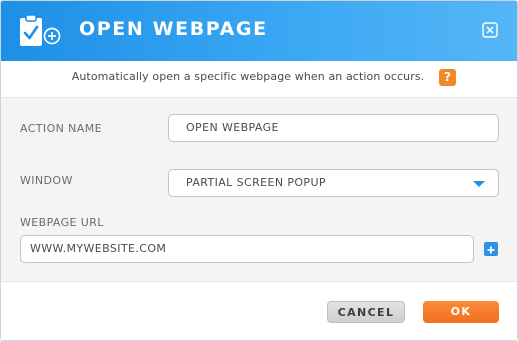  What do you see at coordinates (247, 249) in the screenshot?
I see `webpage-url-input: WWW.MYWEBSITE.COM` at bounding box center [247, 249].